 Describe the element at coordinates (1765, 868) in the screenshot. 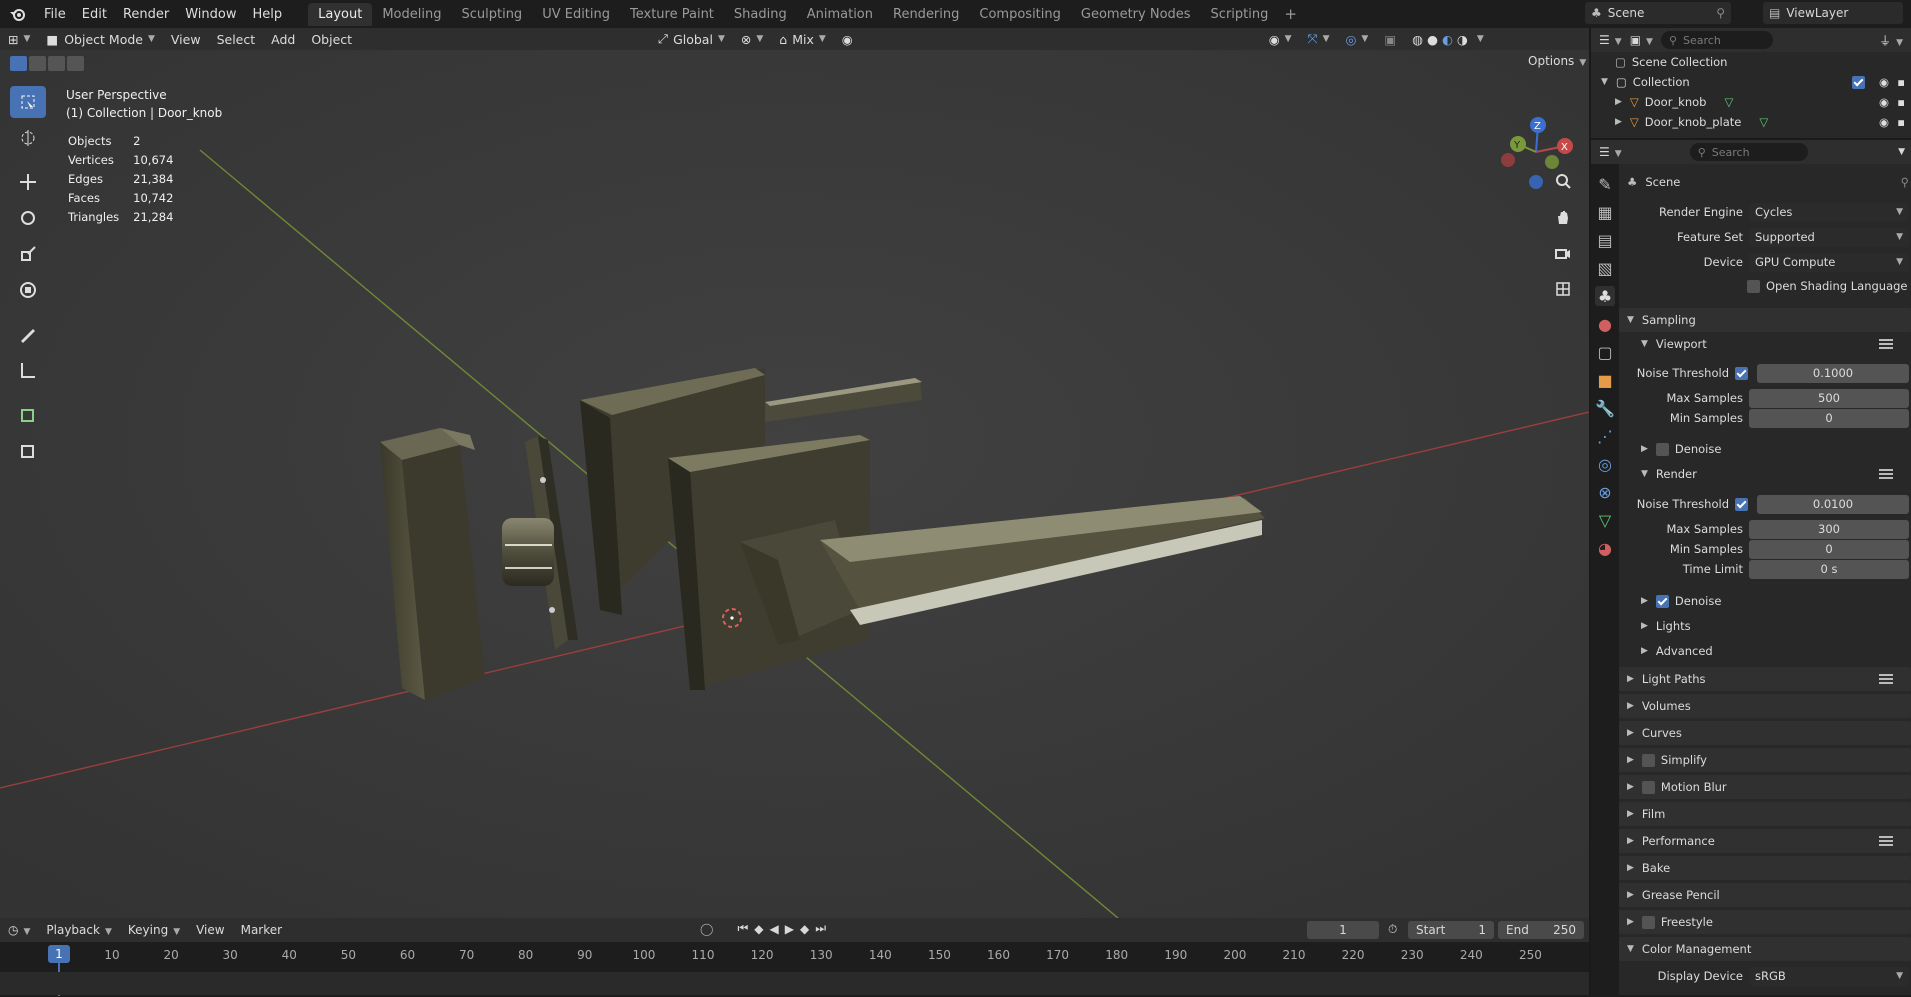

I see `bake-panel: ▶ Bake` at that location.